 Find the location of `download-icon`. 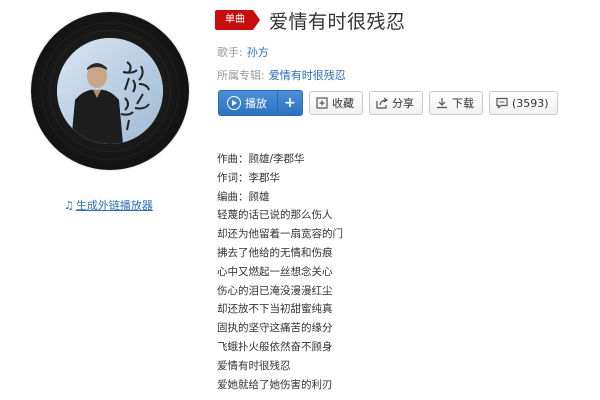

download-icon is located at coordinates (442, 103).